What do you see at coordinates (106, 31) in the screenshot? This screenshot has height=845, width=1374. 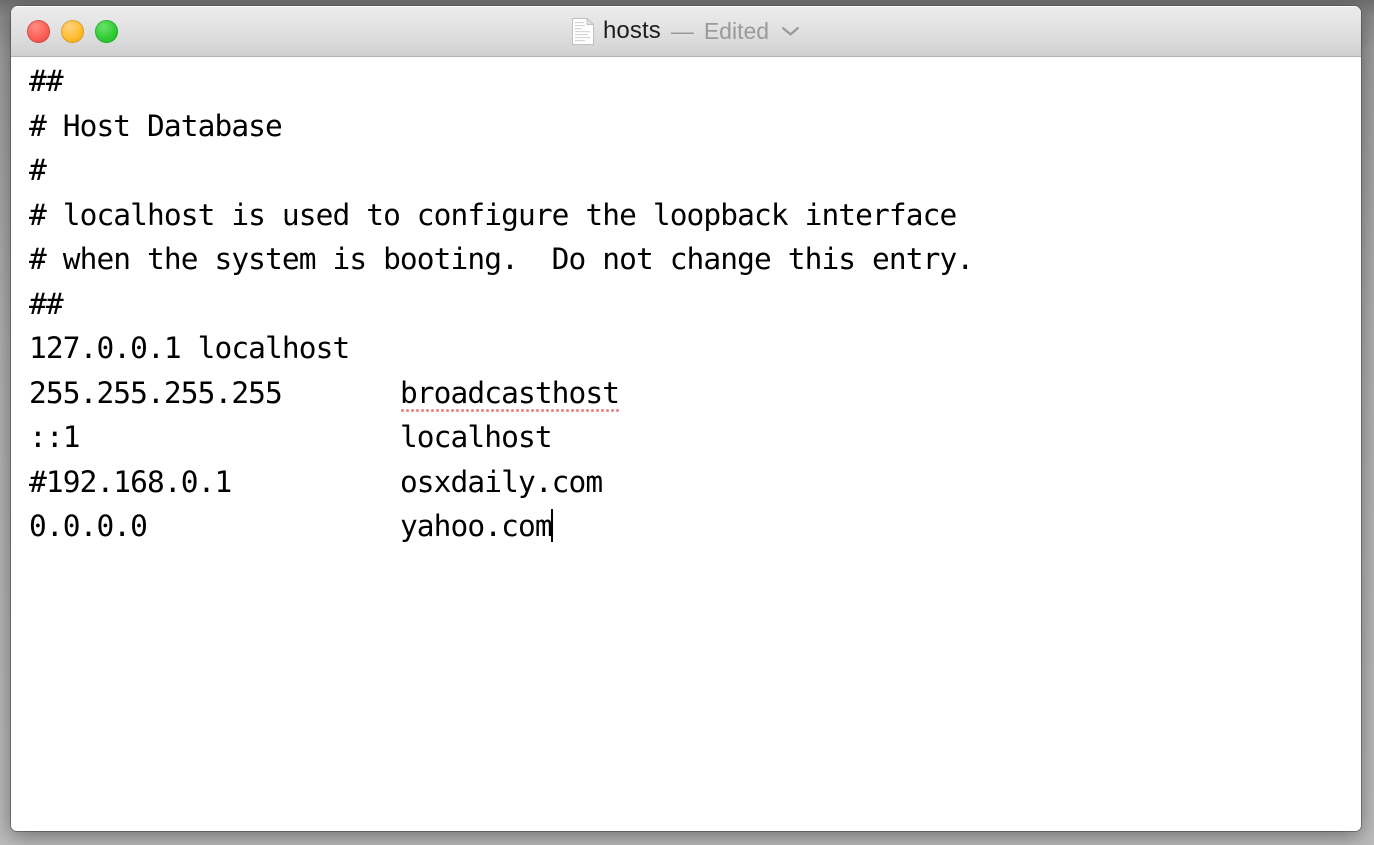 I see `maximize-button` at bounding box center [106, 31].